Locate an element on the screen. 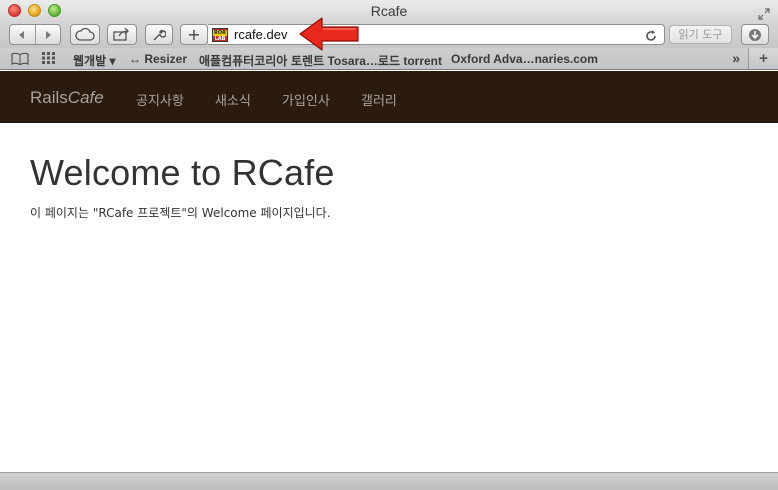 The image size is (778, 490). page-title: Welcome to RCafe is located at coordinates (182, 172).